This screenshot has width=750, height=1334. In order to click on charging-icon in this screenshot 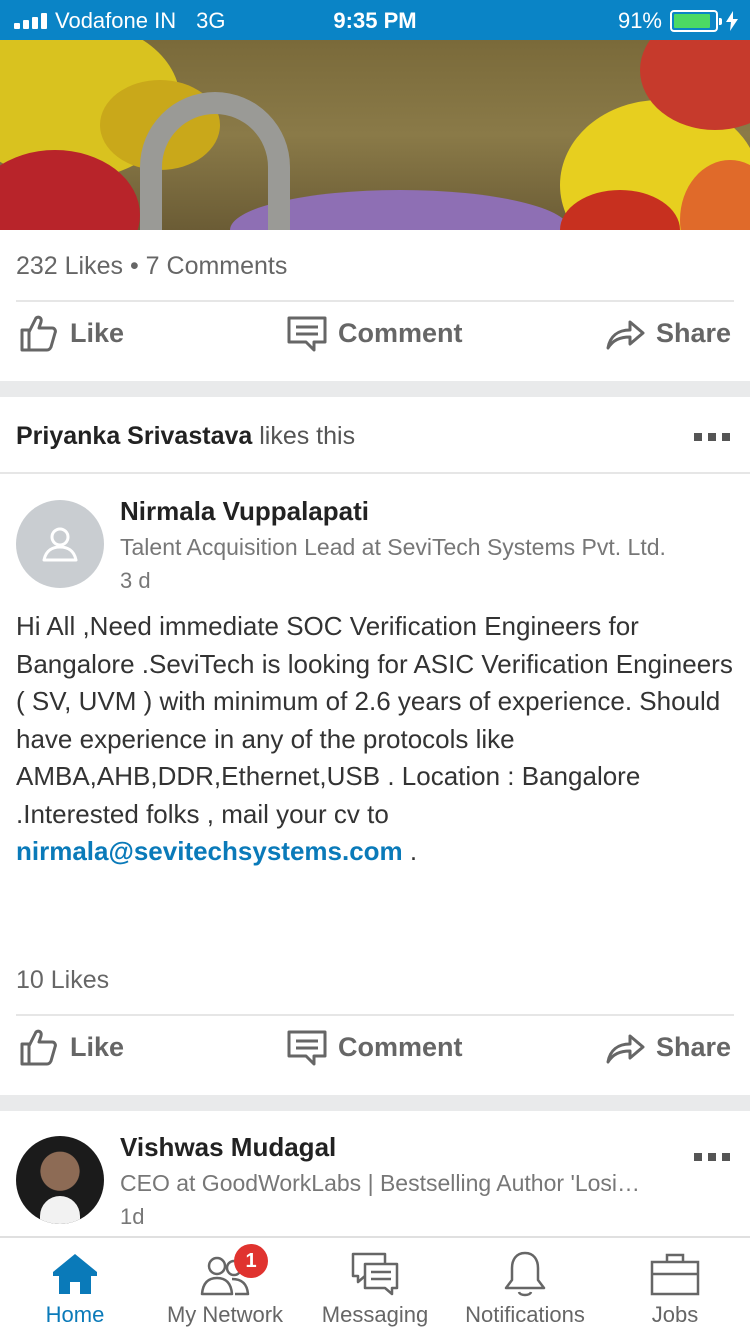, I will do `click(732, 21)`.